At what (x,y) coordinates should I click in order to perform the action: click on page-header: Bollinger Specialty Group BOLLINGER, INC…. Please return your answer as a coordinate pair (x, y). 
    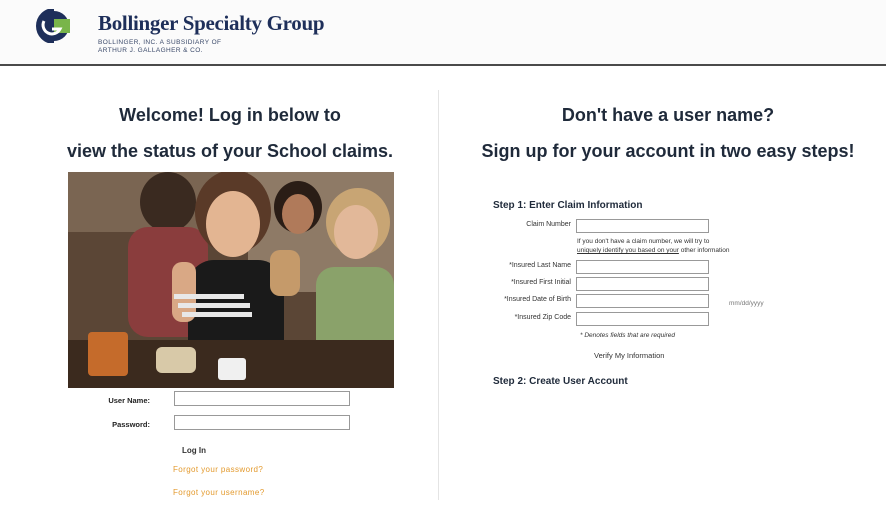
    Looking at the image, I should click on (443, 33).